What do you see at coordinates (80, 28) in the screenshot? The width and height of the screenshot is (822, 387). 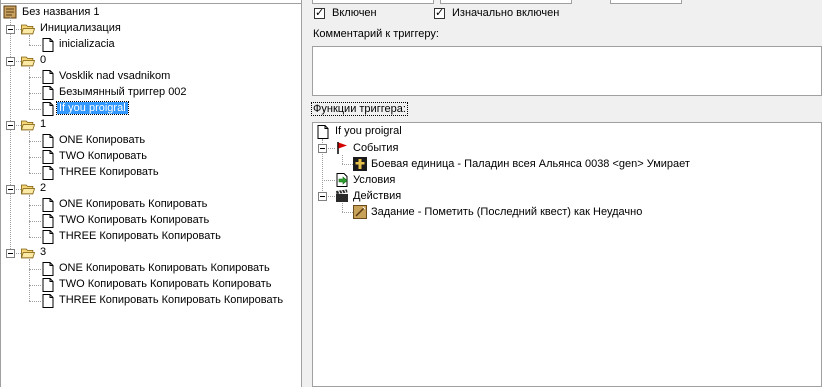 I see `category-label: Инициализация` at bounding box center [80, 28].